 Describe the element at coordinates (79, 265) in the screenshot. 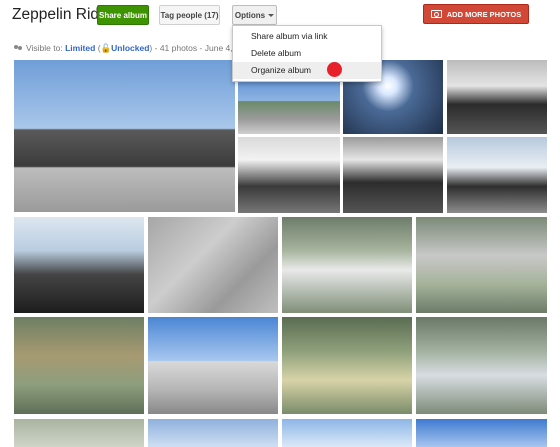

I see `photo-thumbnail-two-passengers-window` at that location.